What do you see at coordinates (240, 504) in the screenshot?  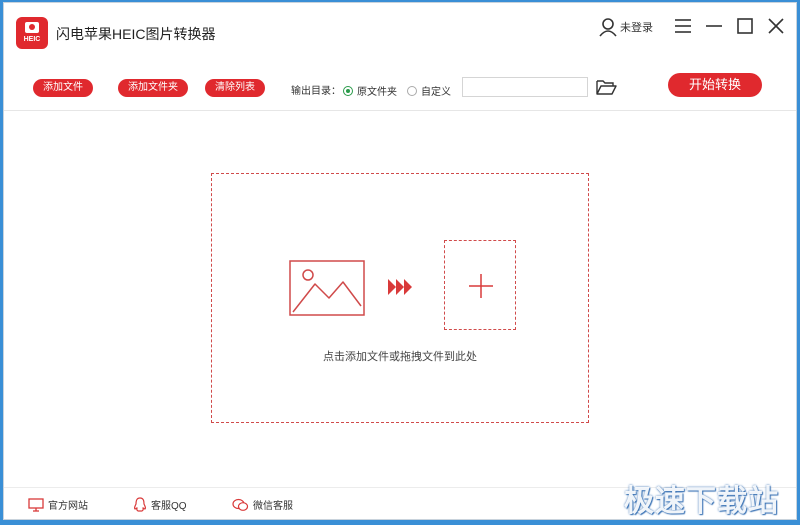 I see `wechat-icon` at bounding box center [240, 504].